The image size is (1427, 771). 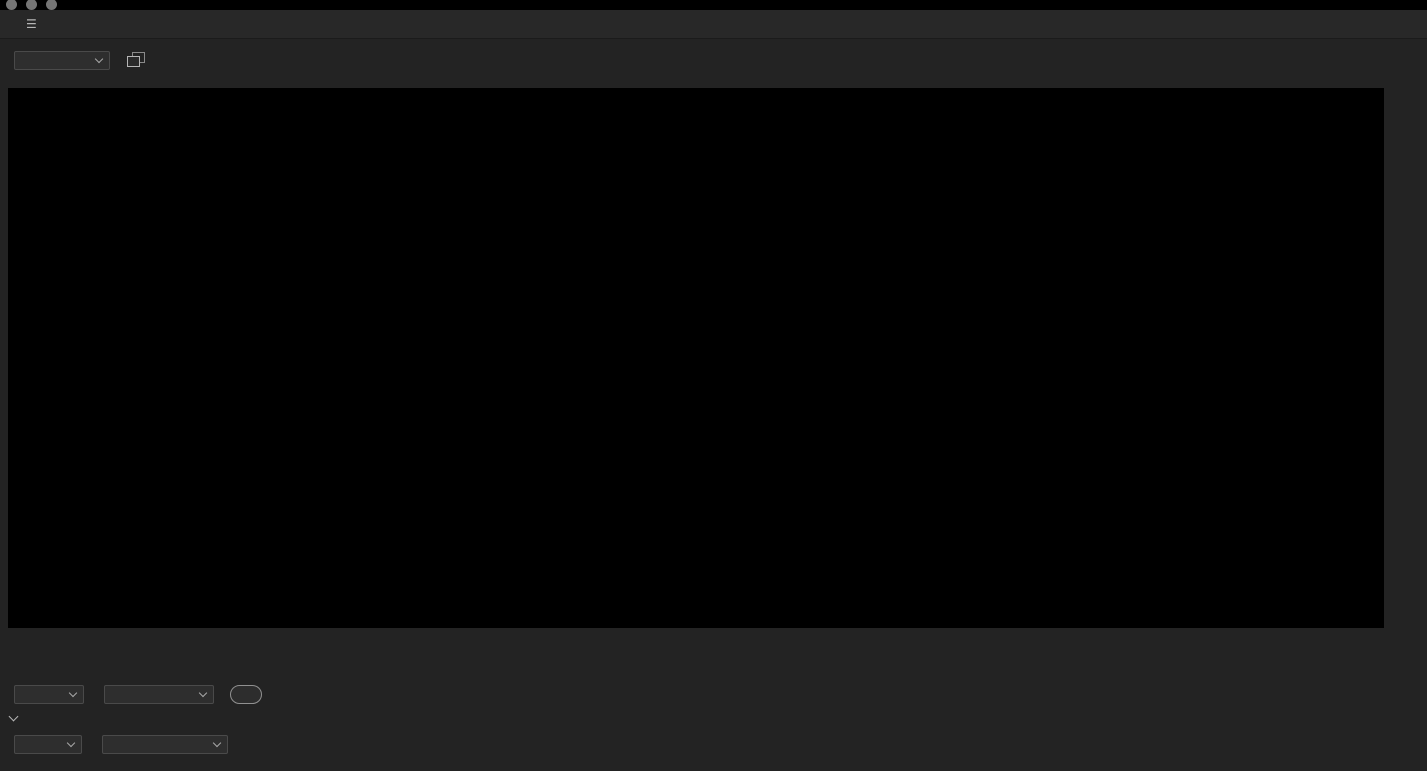 What do you see at coordinates (62, 60) in the screenshot?
I see `scale-dropdown` at bounding box center [62, 60].